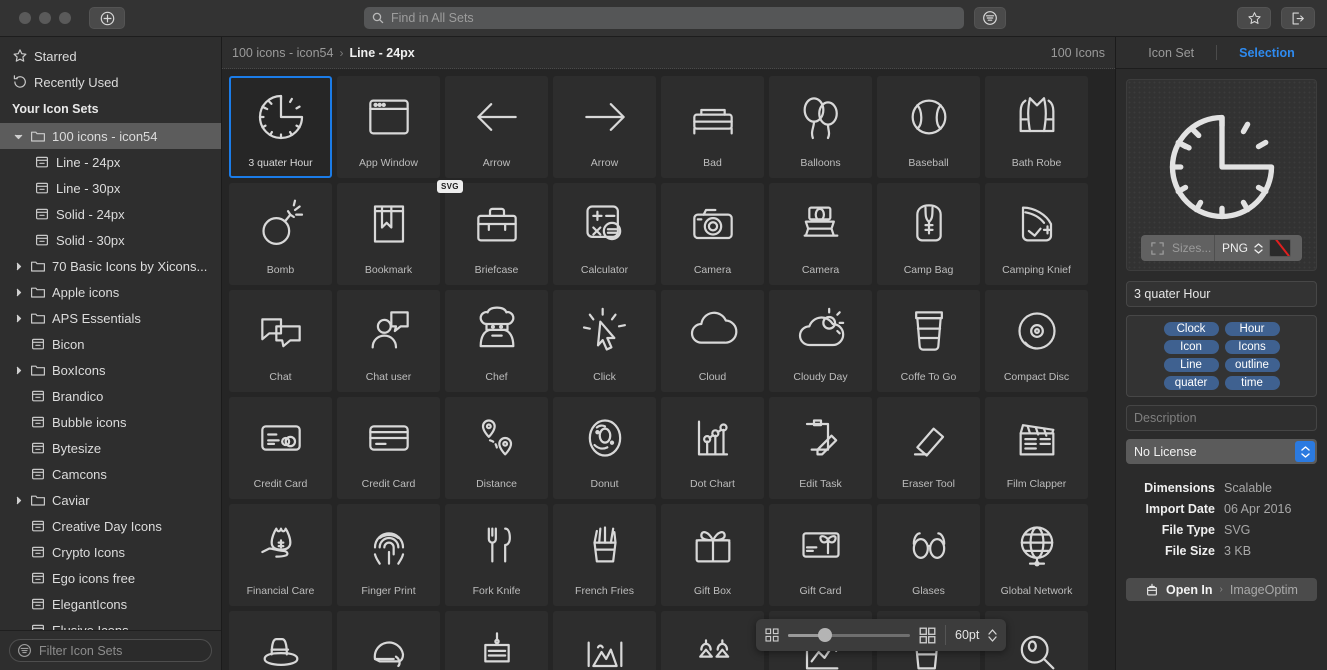  What do you see at coordinates (496, 555) in the screenshot?
I see `icon-cell: Fork Knife` at bounding box center [496, 555].